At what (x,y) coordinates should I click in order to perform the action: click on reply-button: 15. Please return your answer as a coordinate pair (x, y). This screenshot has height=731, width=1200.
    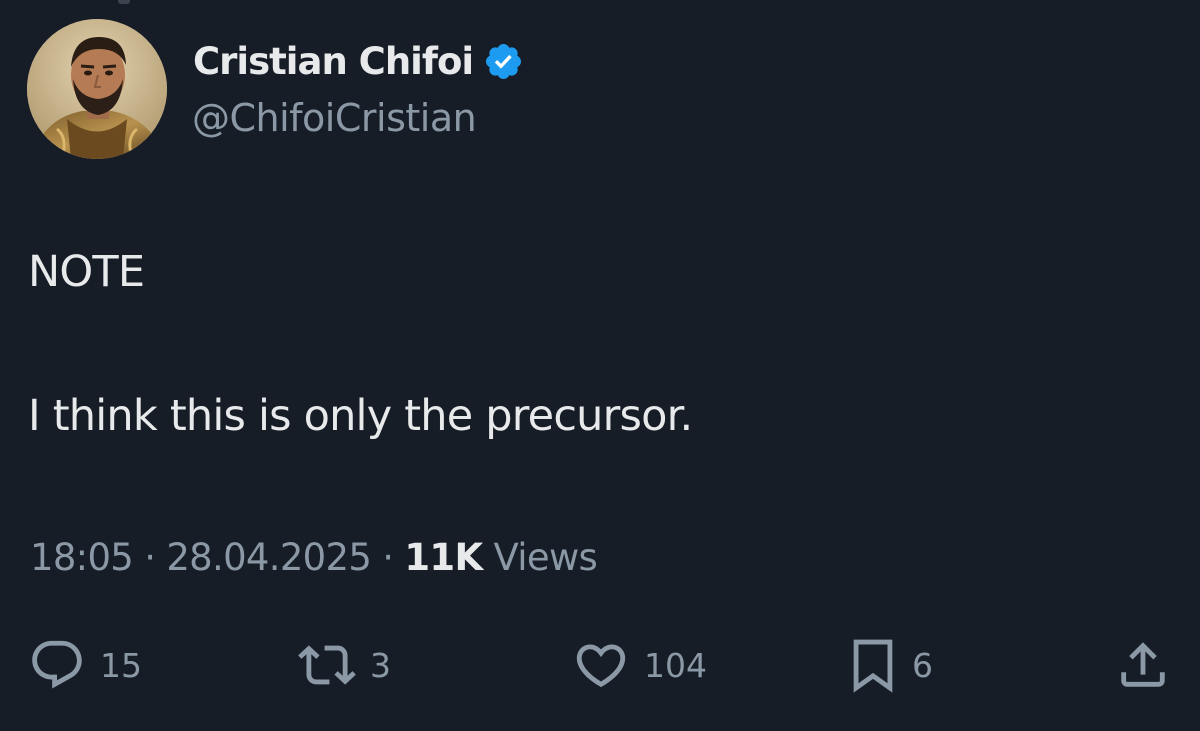
    Looking at the image, I should click on (85, 665).